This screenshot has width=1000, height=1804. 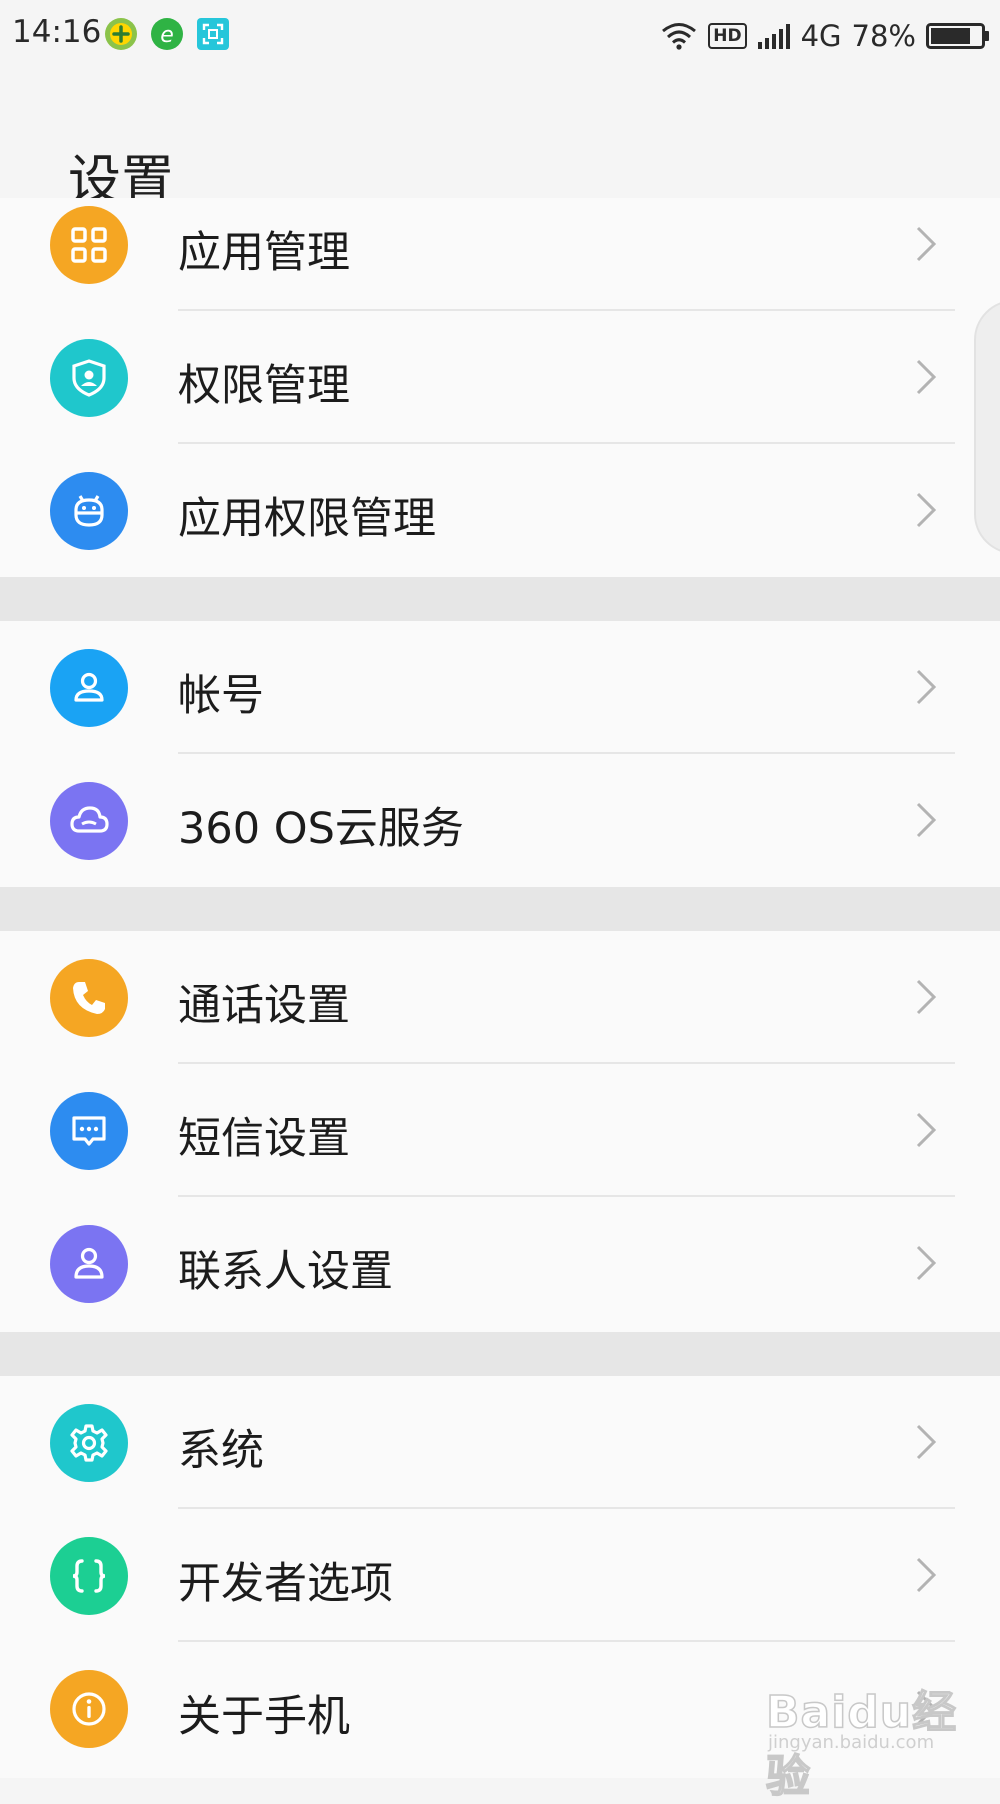 I want to click on wifi-icon, so click(x=679, y=36).